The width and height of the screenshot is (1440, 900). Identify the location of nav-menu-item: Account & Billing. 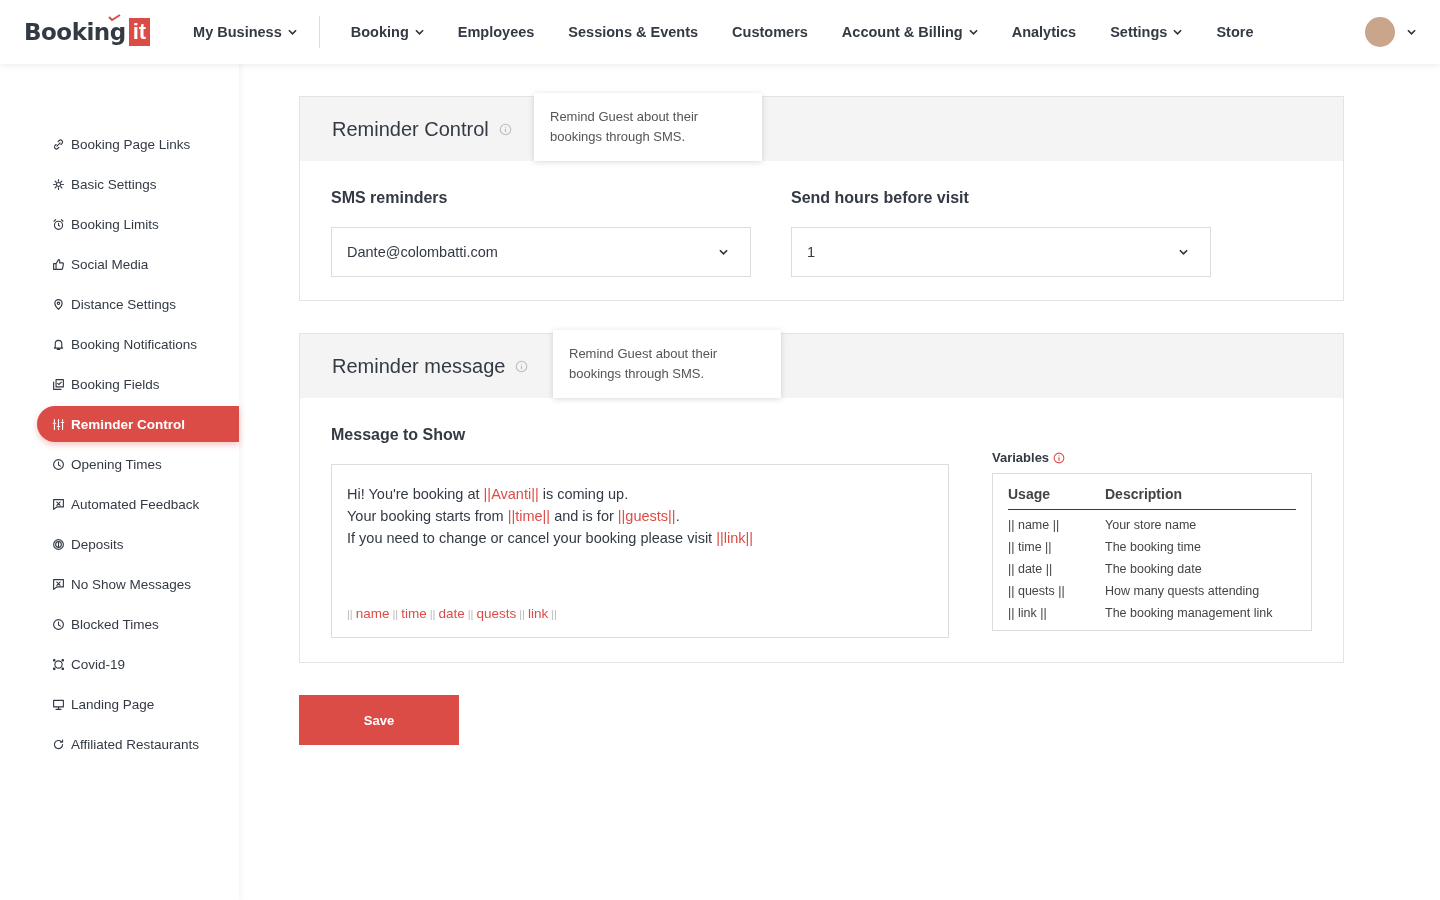
(909, 32).